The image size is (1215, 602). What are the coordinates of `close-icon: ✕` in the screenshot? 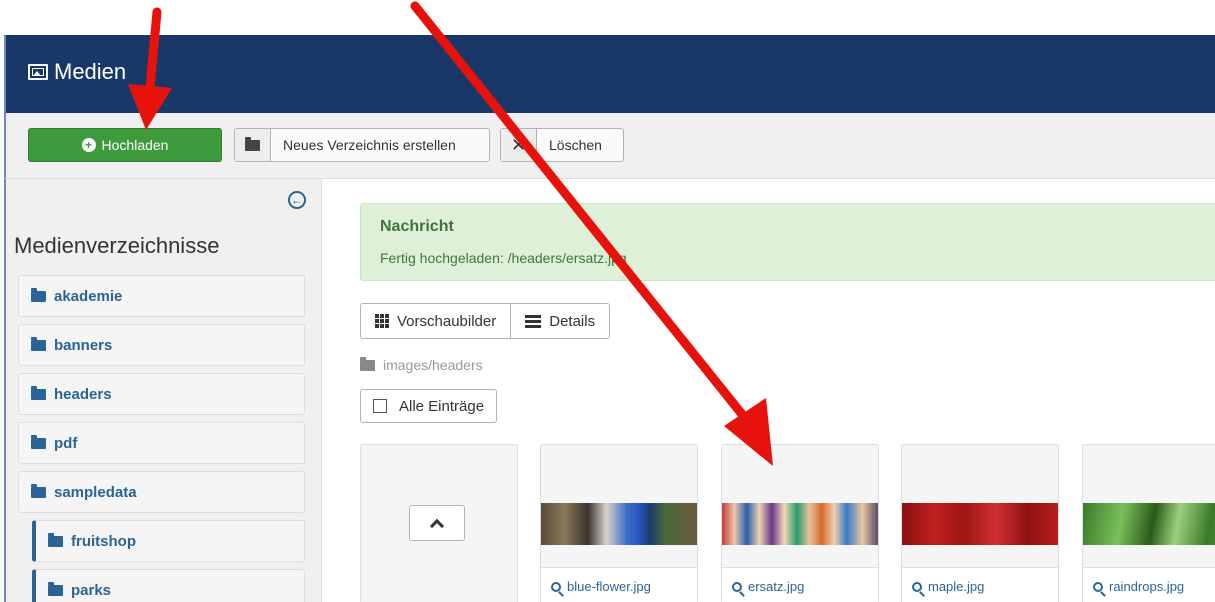 It's located at (519, 145).